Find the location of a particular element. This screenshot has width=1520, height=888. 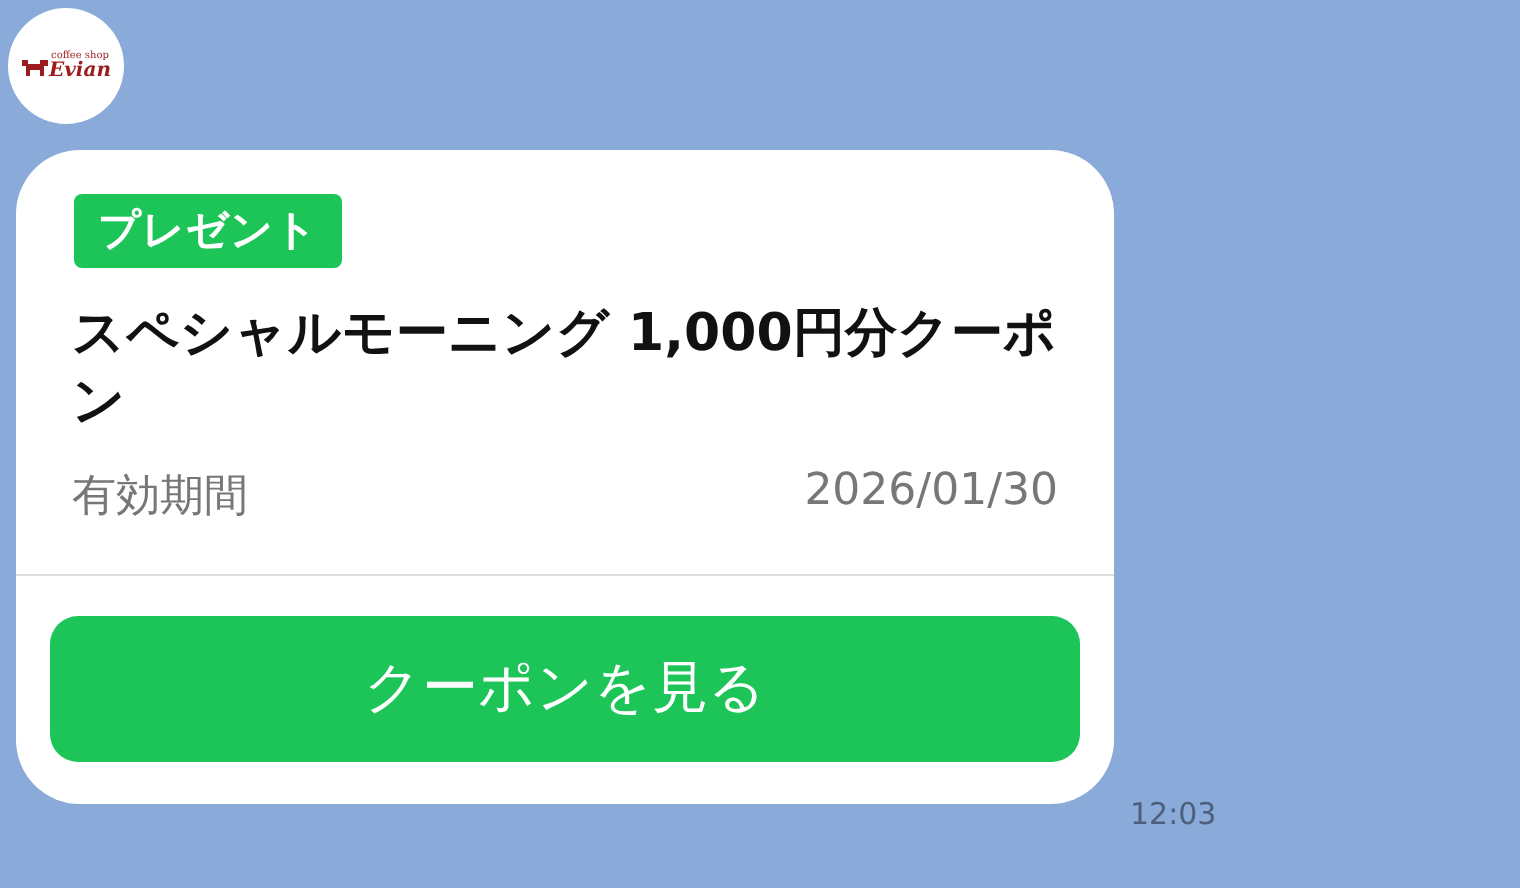

message-time: 12:03 is located at coordinates (1173, 814).